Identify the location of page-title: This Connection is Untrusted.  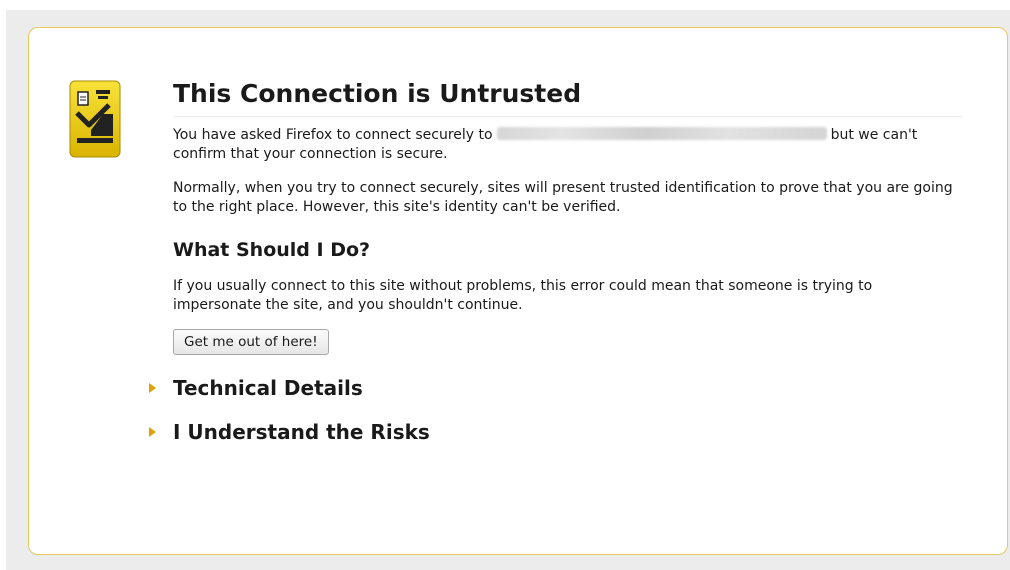
(568, 96).